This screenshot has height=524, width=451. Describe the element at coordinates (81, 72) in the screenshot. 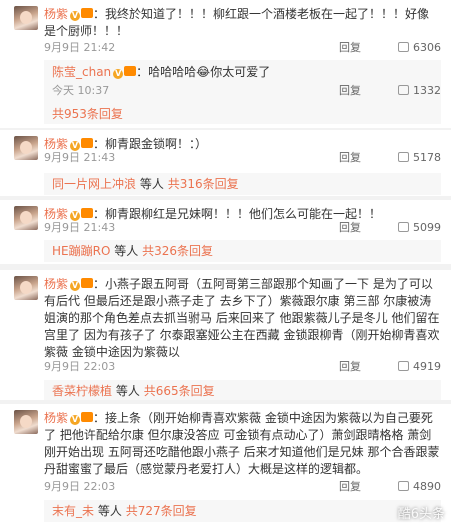

I see `sub-reply-username: 陈莹_chan` at that location.